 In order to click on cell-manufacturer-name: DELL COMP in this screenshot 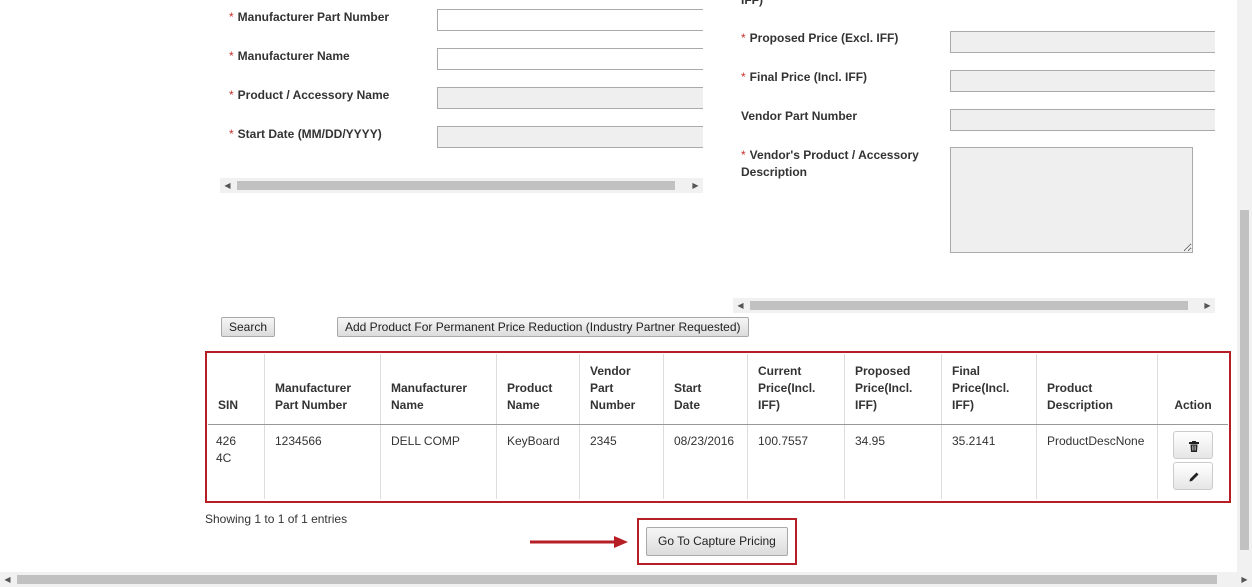, I will do `click(438, 461)`.